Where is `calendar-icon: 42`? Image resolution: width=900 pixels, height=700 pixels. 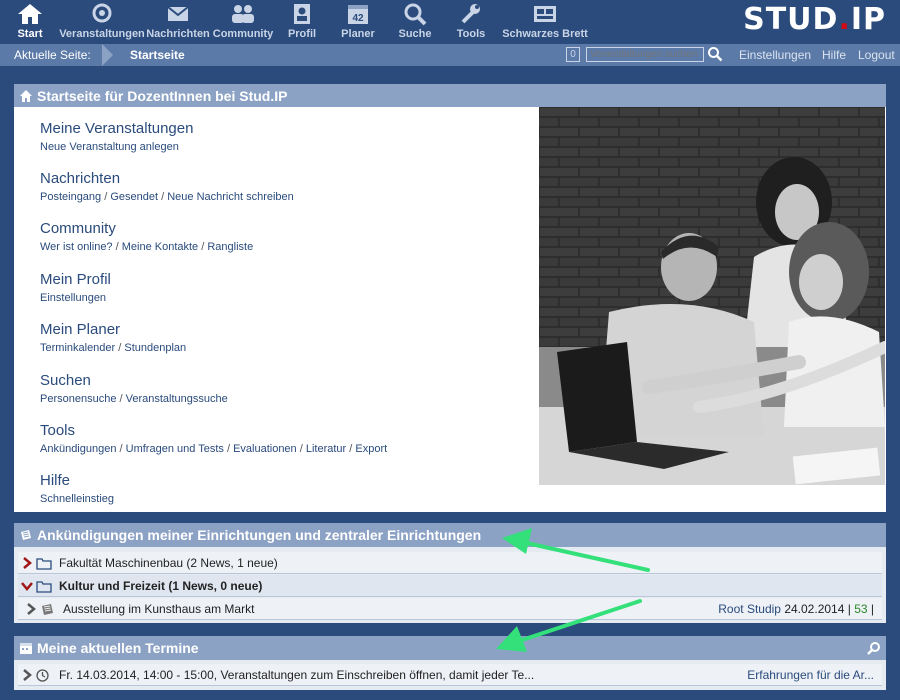 calendar-icon: 42 is located at coordinates (358, 14).